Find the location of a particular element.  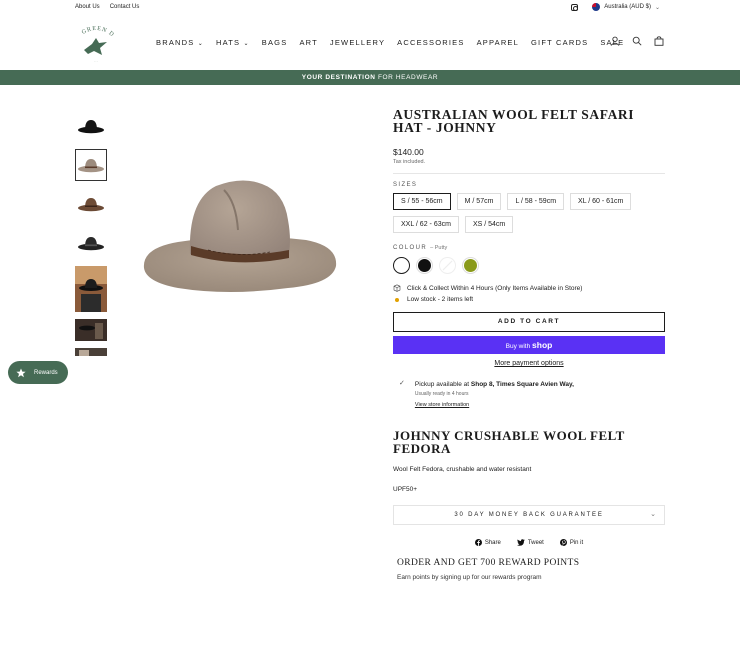

colour-label-text: COLOUR is located at coordinates (410, 248).